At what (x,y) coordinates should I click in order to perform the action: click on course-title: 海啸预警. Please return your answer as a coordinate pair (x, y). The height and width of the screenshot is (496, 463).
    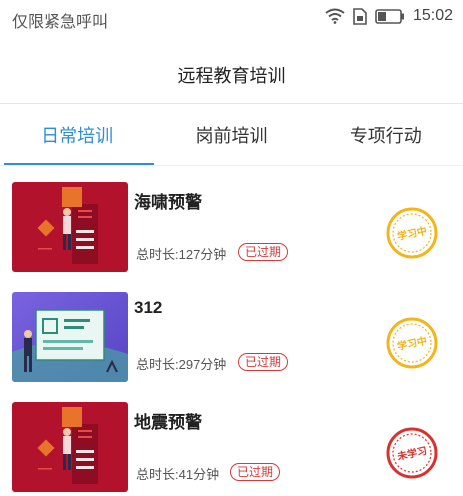
    Looking at the image, I should click on (168, 202).